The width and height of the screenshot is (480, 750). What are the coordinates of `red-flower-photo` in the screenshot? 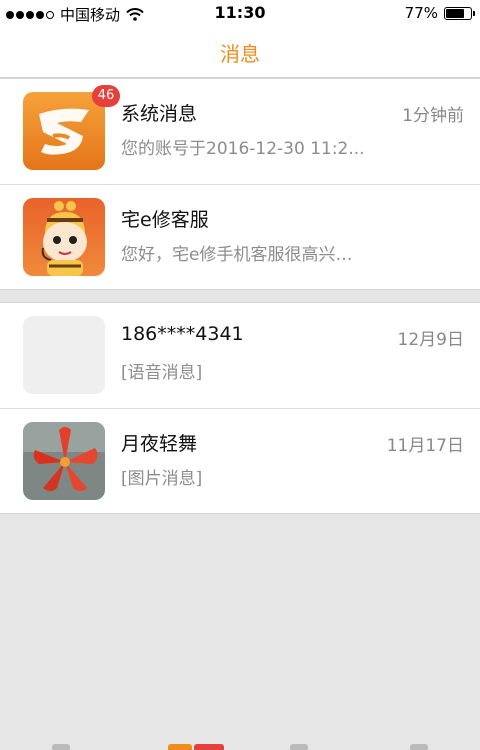 It's located at (64, 461).